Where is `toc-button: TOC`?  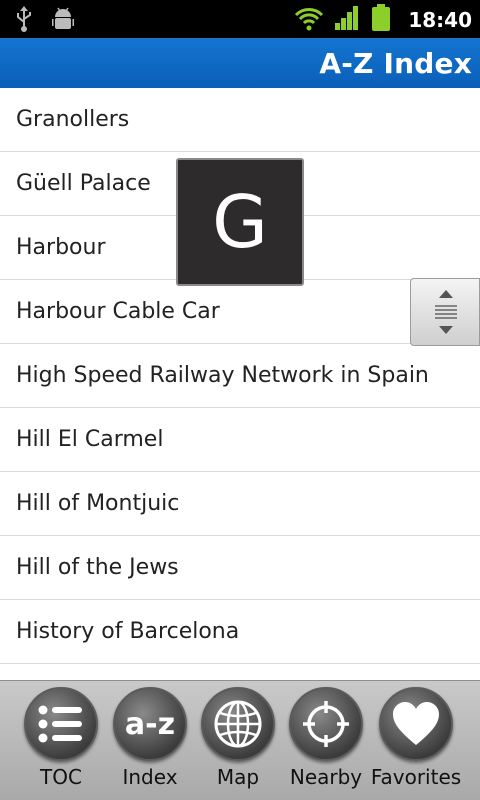 toc-button: TOC is located at coordinates (61, 741).